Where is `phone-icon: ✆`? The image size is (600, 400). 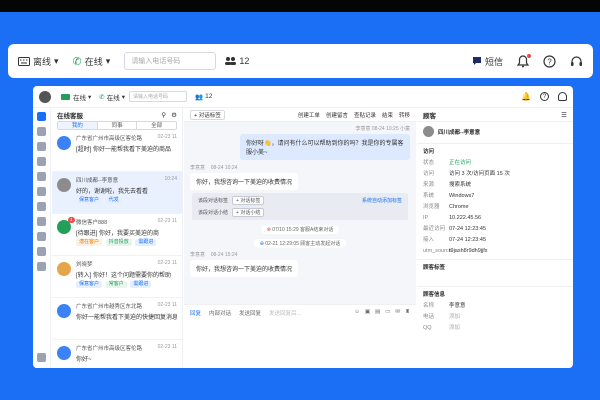 phone-icon: ✆ is located at coordinates (77, 61).